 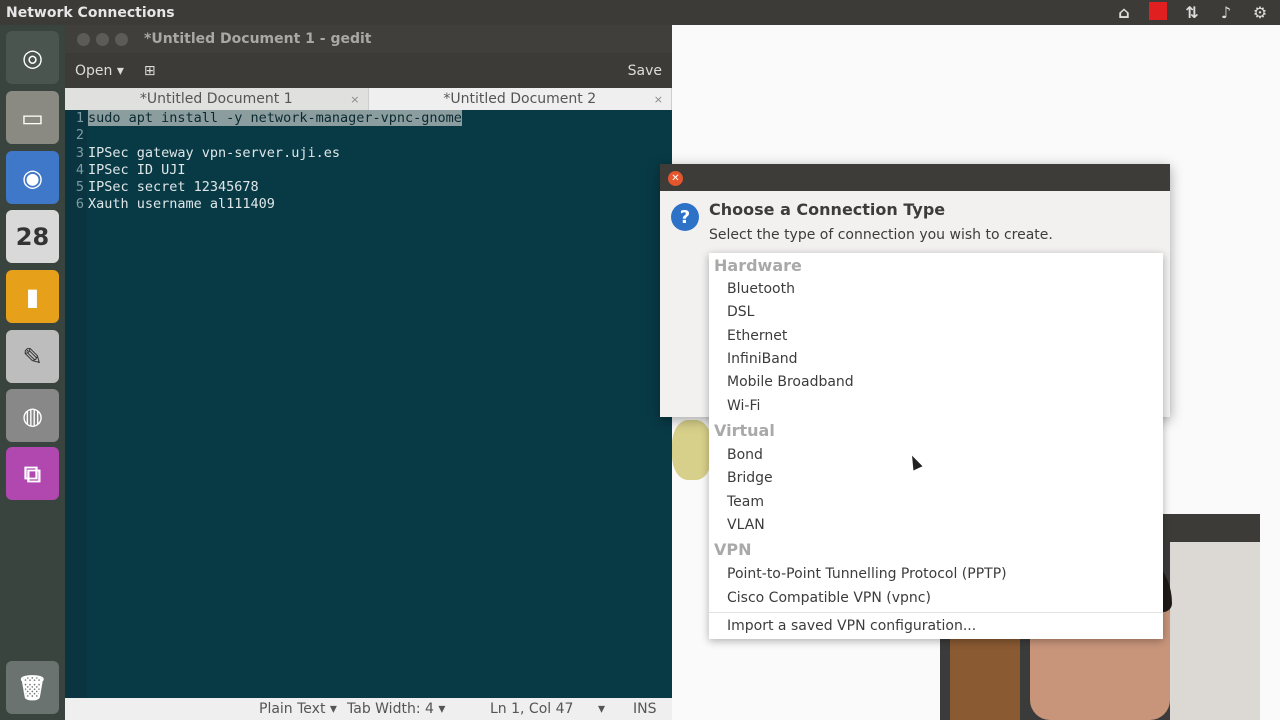 I want to click on menu-item-team: Team, so click(x=745, y=502).